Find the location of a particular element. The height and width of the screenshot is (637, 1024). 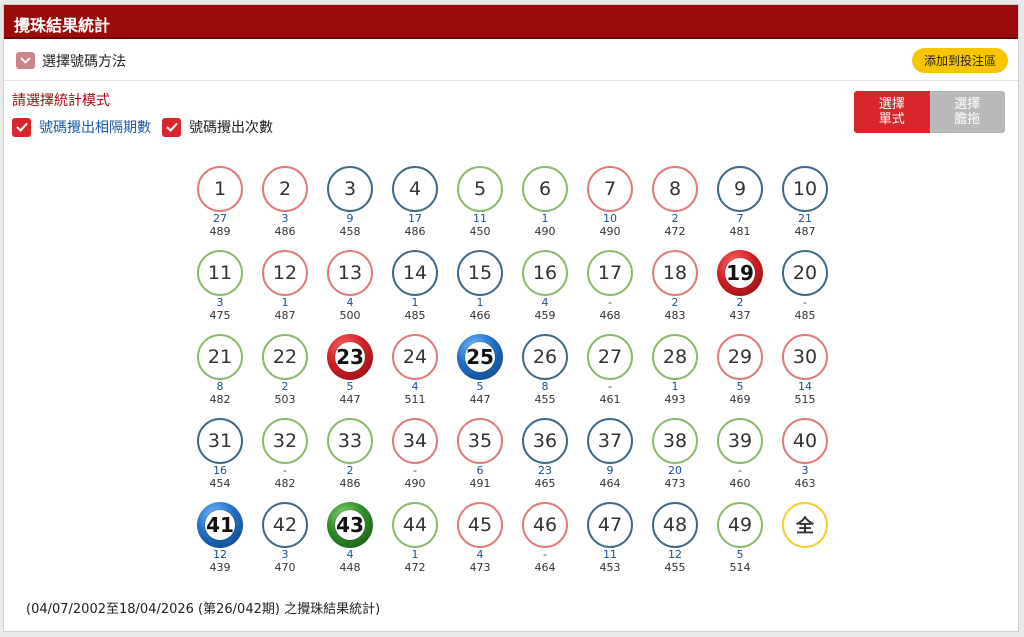

ball-gap-stat: 9 is located at coordinates (610, 470).